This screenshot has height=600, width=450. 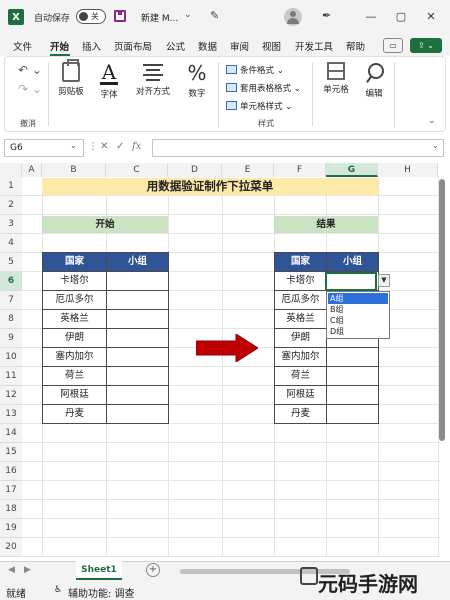 I want to click on cells-button: 单元格, so click(x=336, y=78).